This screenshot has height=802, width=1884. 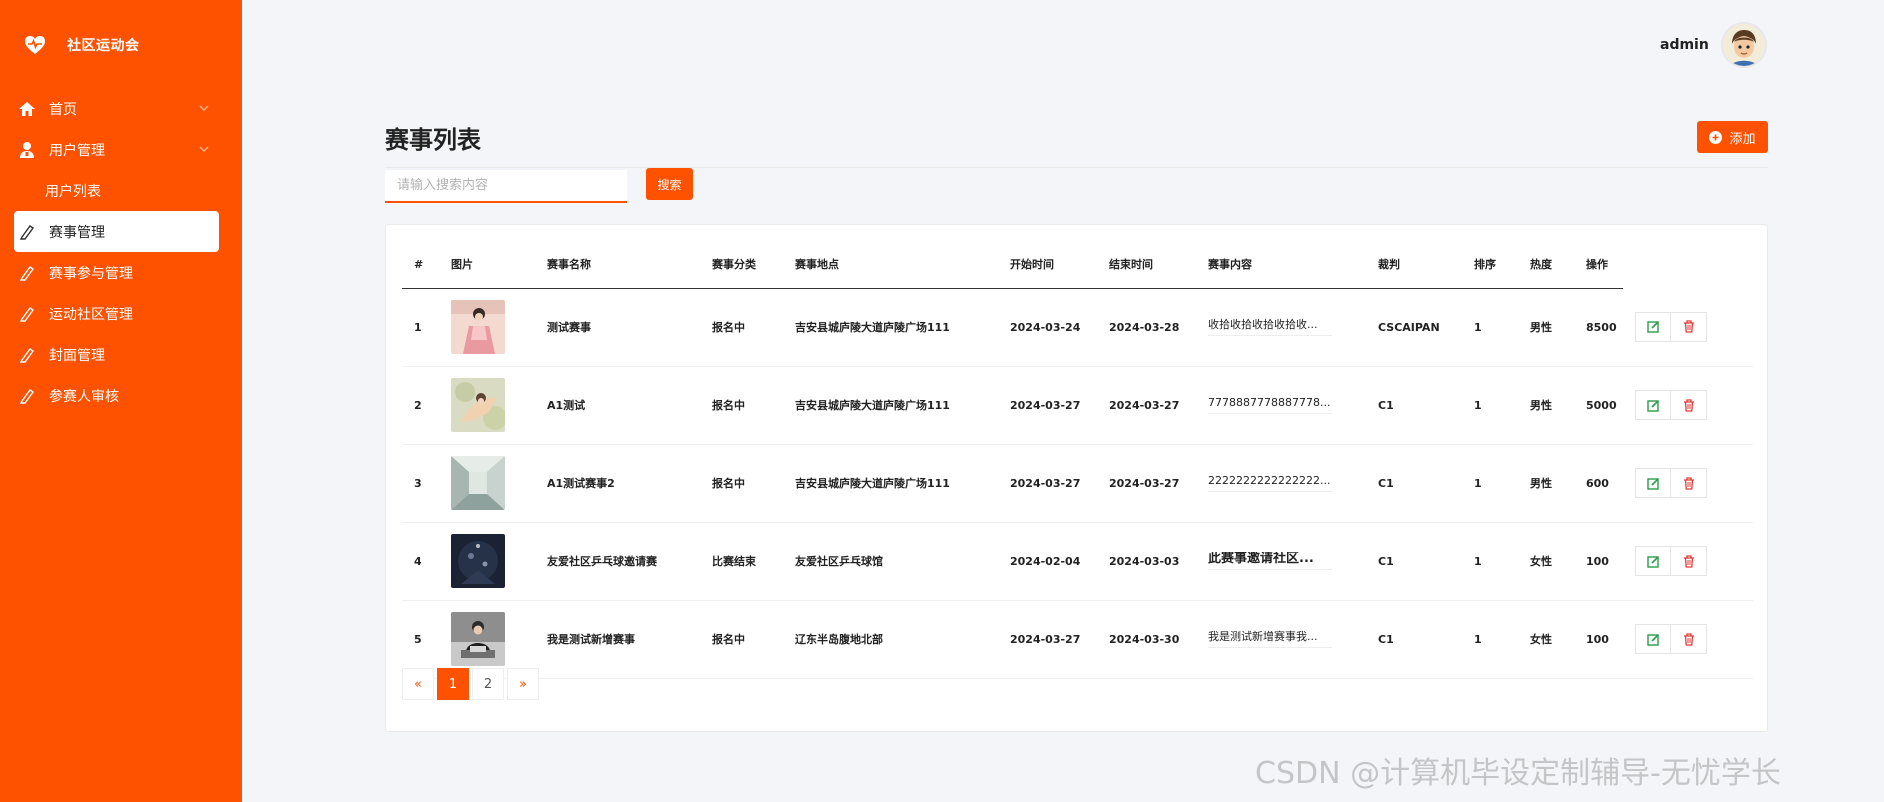 What do you see at coordinates (1076, 167) in the screenshot?
I see `divider` at bounding box center [1076, 167].